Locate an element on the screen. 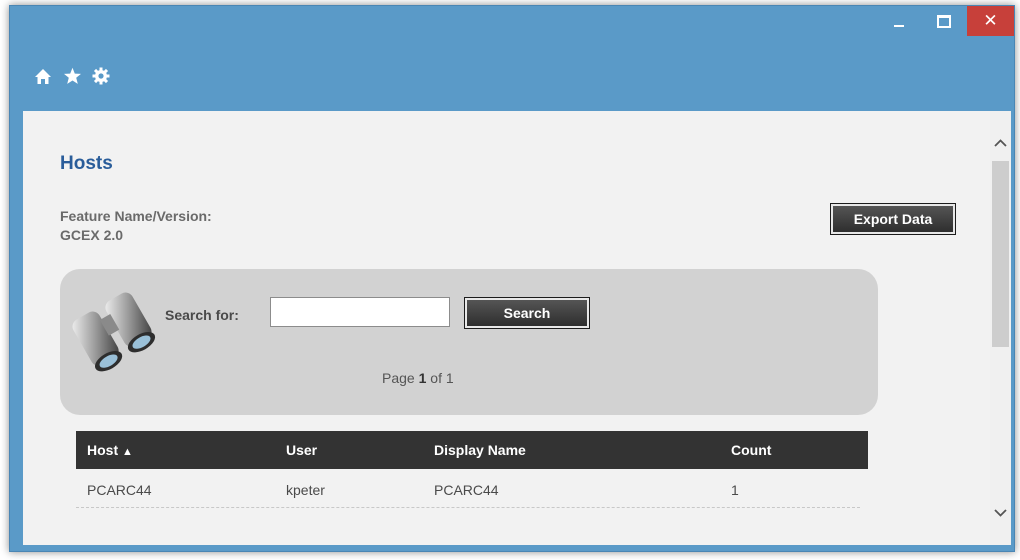 This screenshot has width=1020, height=560. maximize-button is located at coordinates (944, 21).